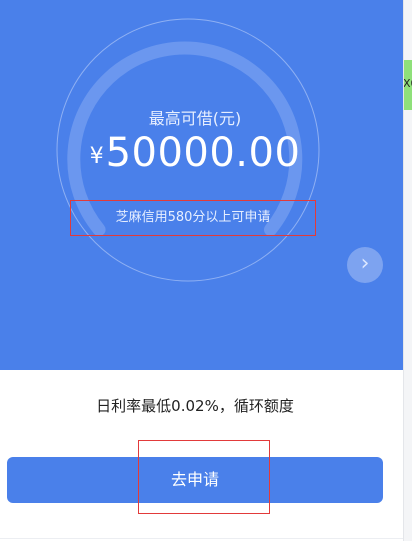 The height and width of the screenshot is (541, 412). I want to click on currency-symbol: ¥, so click(96, 156).